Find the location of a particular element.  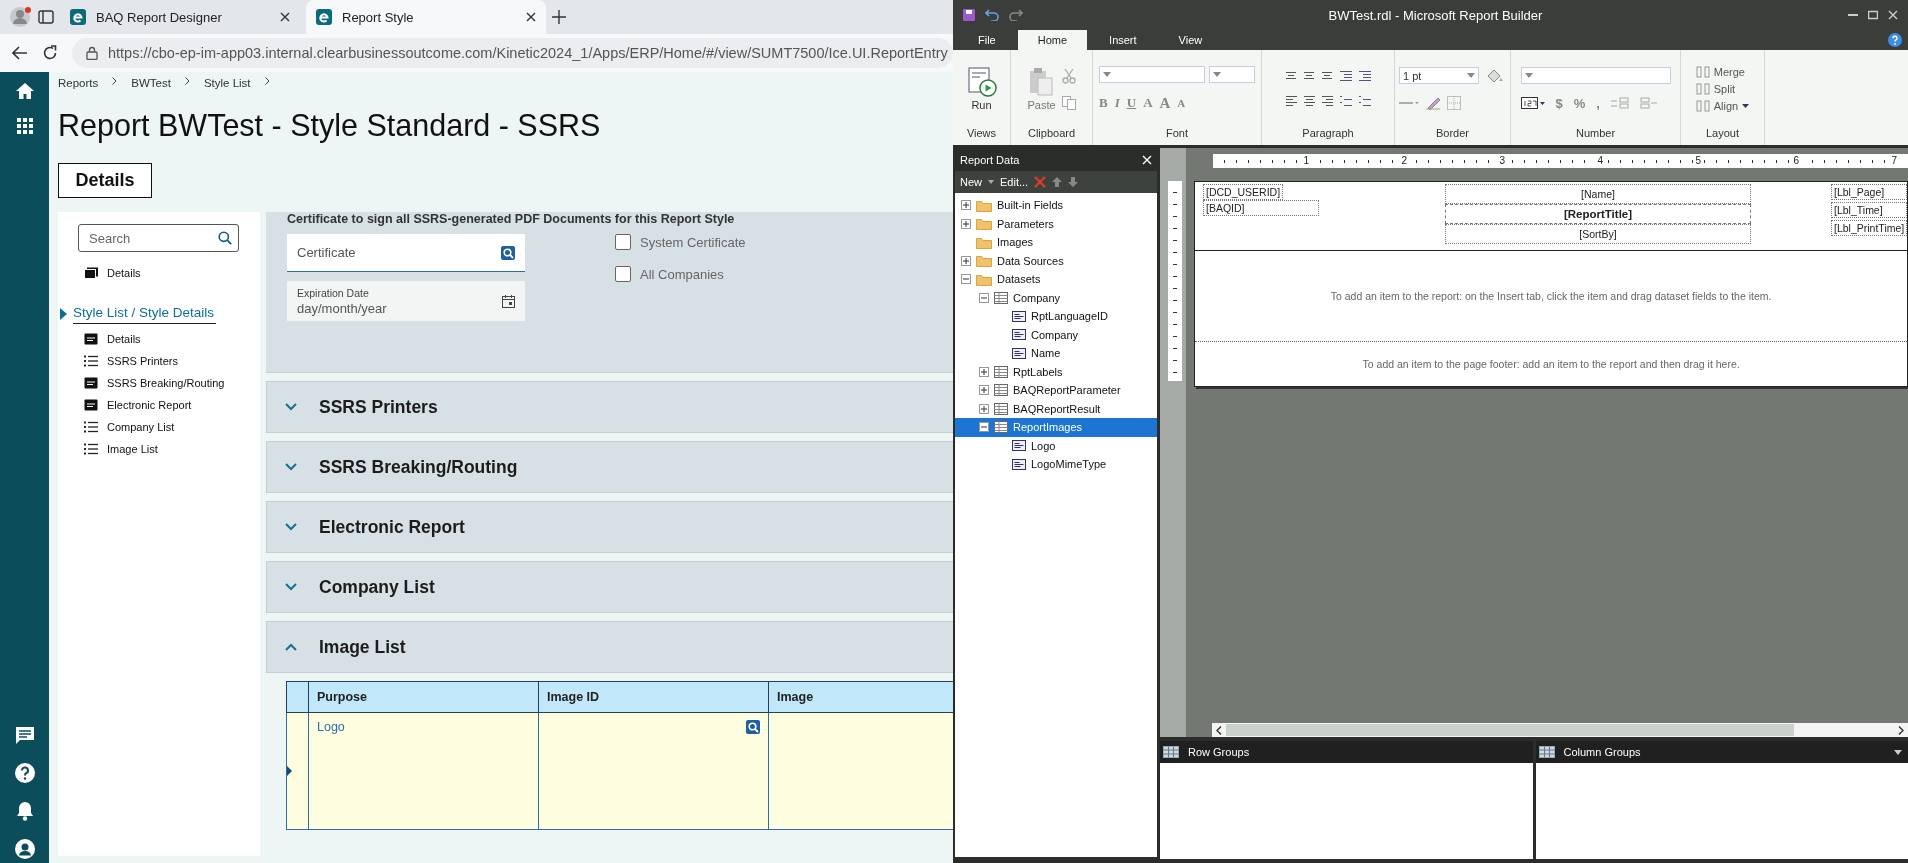

column-header: Purpose is located at coordinates (423, 697).